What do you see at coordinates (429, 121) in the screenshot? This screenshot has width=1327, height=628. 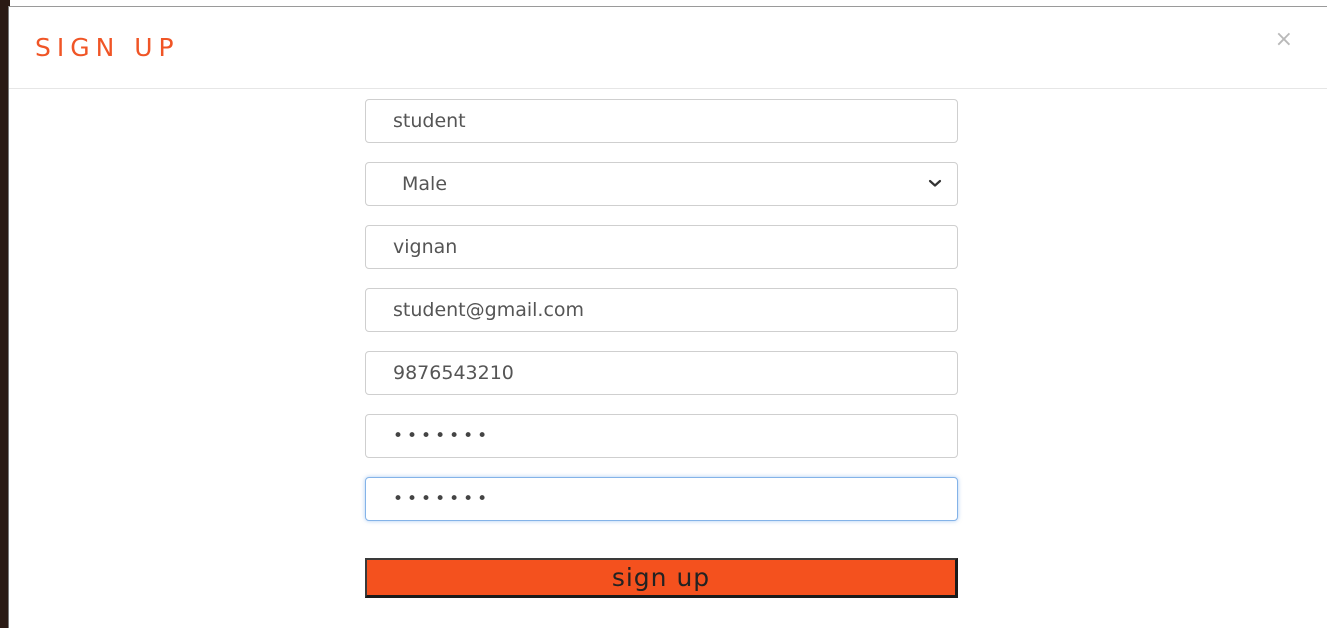 I see `name-value: student` at bounding box center [429, 121].